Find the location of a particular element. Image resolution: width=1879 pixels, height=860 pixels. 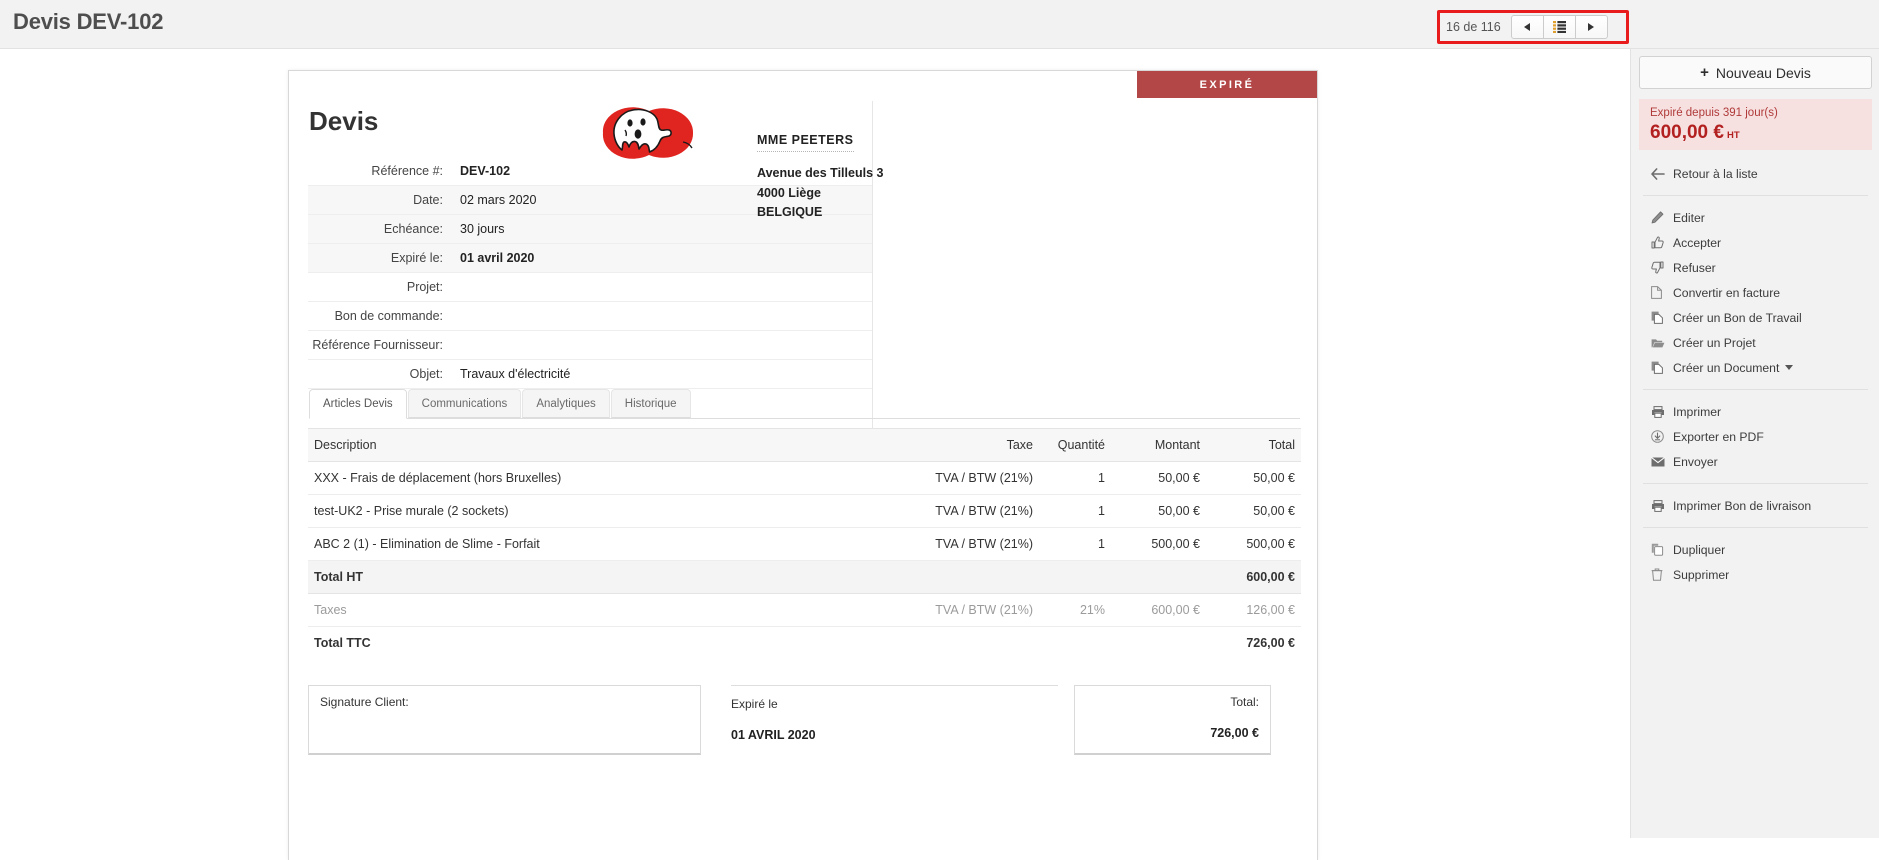

amount-value: 600,00 € is located at coordinates (1687, 132).